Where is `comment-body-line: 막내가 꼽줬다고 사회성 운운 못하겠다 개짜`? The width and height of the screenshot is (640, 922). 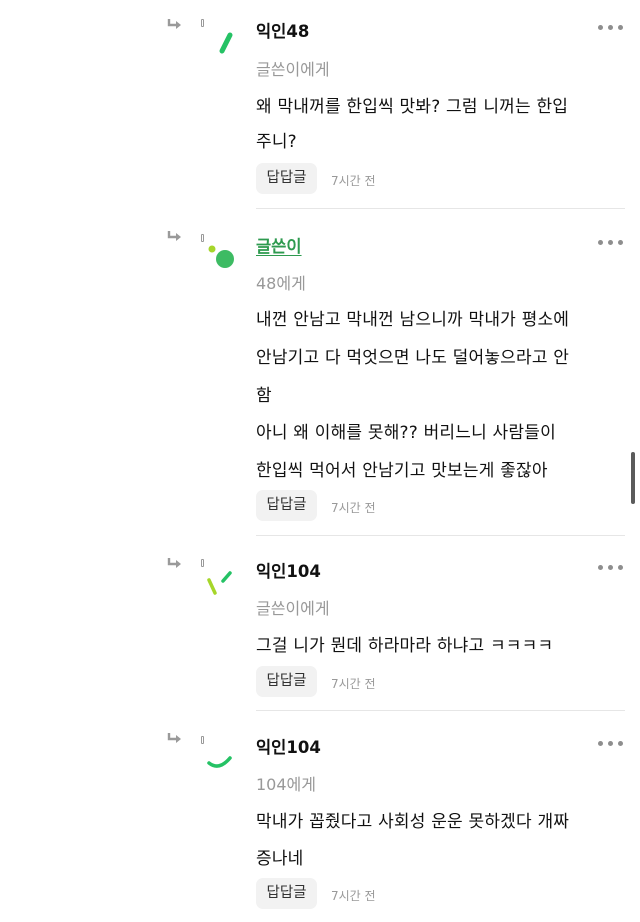
comment-body-line: 막내가 꼽줬다고 사회성 운운 못하겠다 개짜 is located at coordinates (413, 822).